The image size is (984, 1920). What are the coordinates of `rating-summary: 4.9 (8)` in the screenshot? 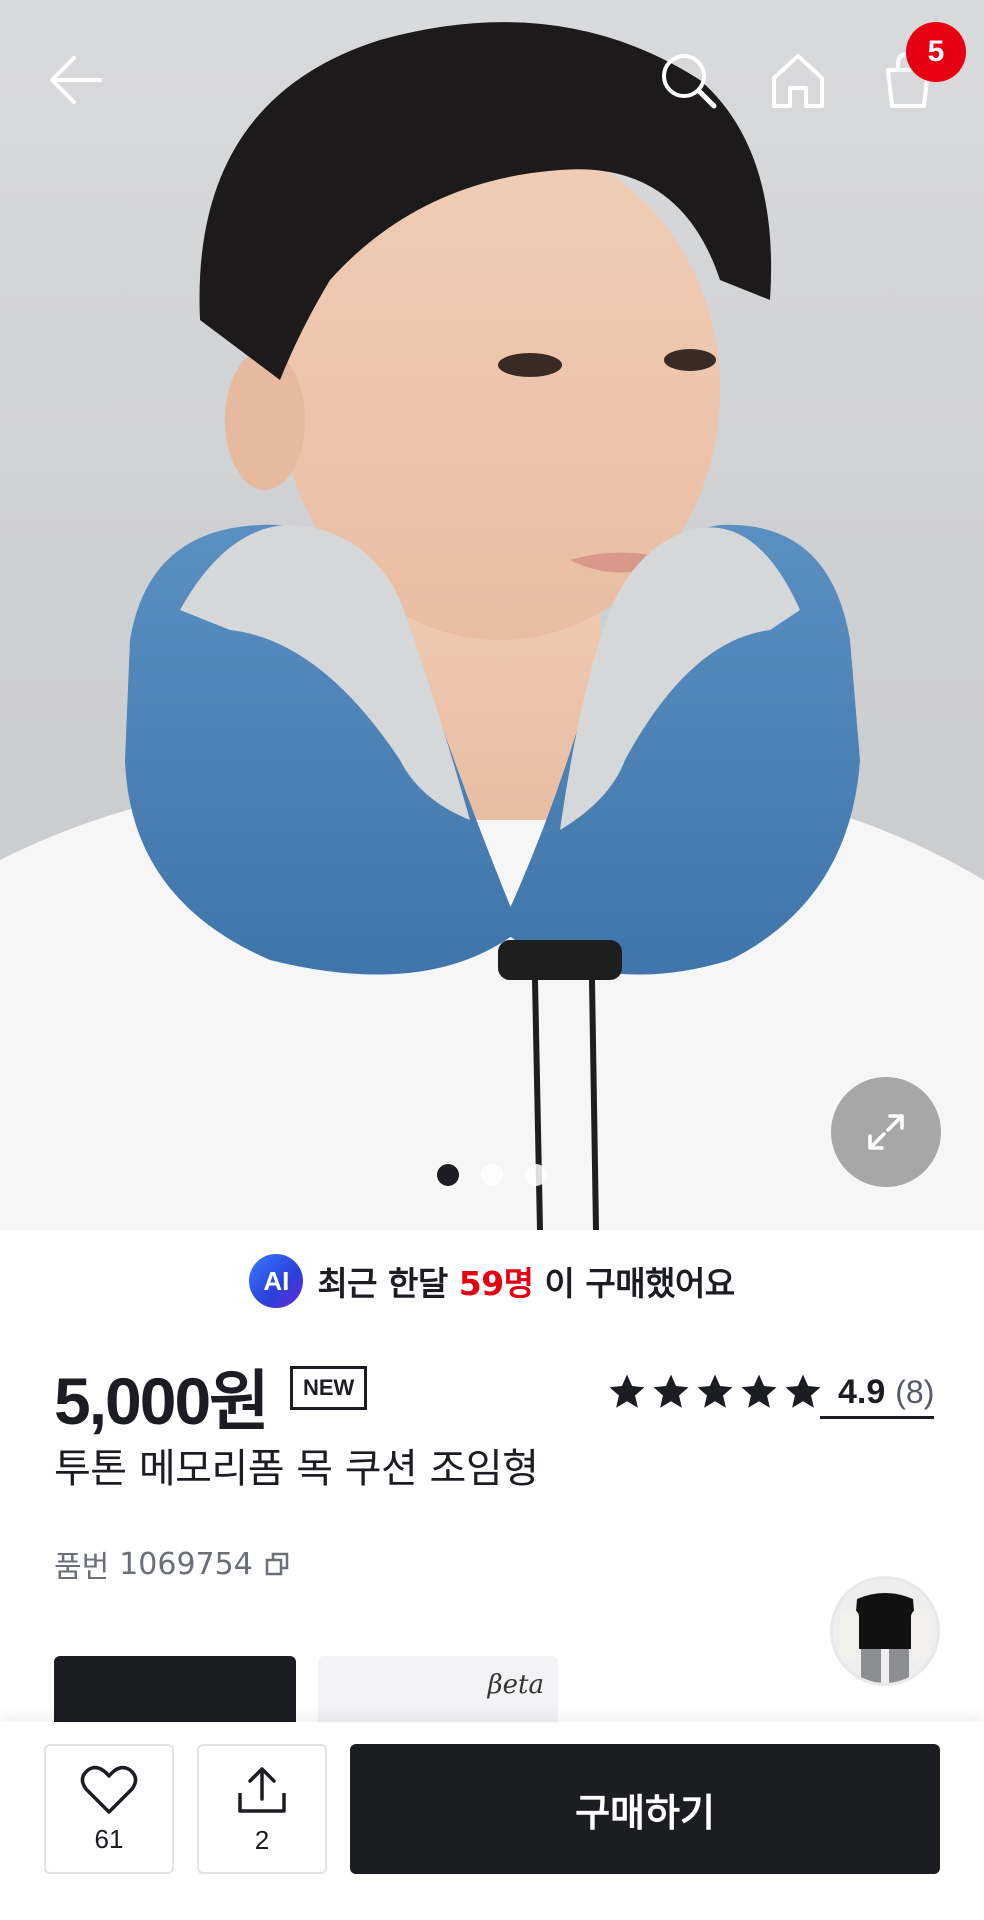 It's located at (770, 1392).